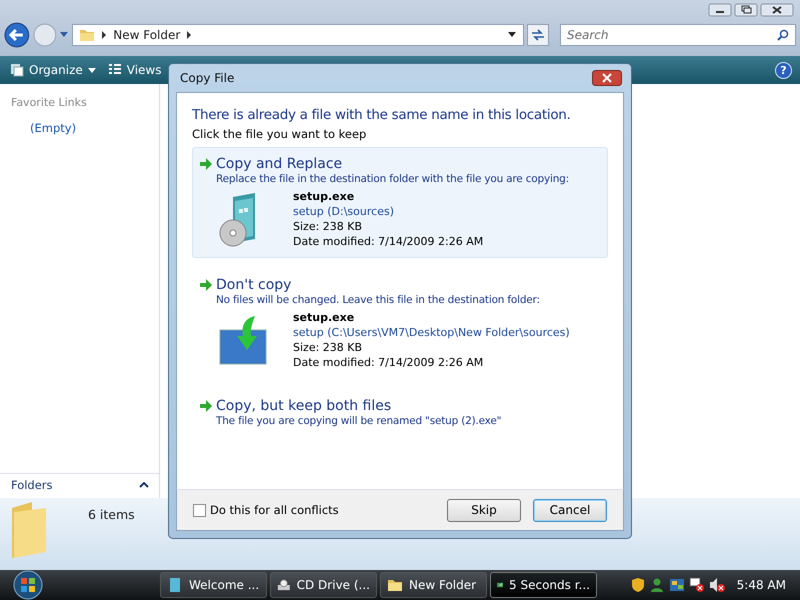 The image size is (800, 600). I want to click on taskbar-button: New Folder, so click(433, 585).